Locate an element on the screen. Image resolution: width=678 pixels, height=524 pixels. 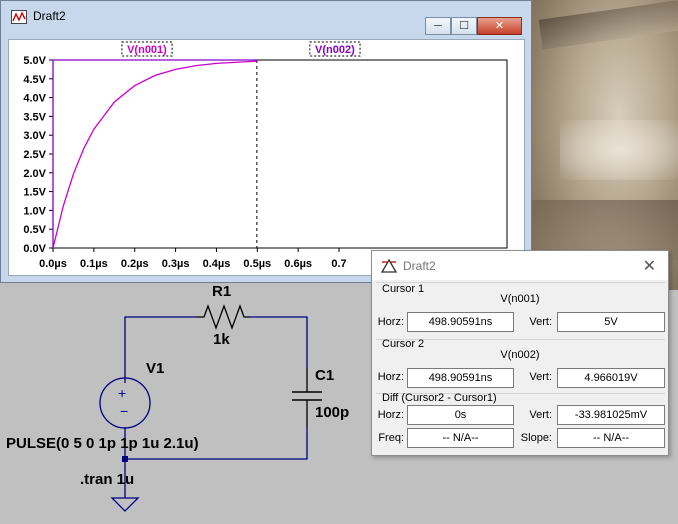
dialog-title: Draft2 is located at coordinates (419, 266).